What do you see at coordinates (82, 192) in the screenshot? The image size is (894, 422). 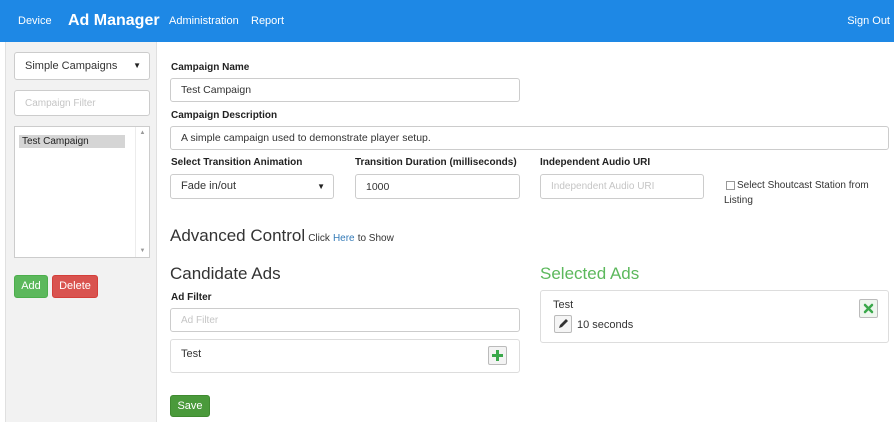 I see `campaign-listbox: Test Campaign ▲ ▼` at bounding box center [82, 192].